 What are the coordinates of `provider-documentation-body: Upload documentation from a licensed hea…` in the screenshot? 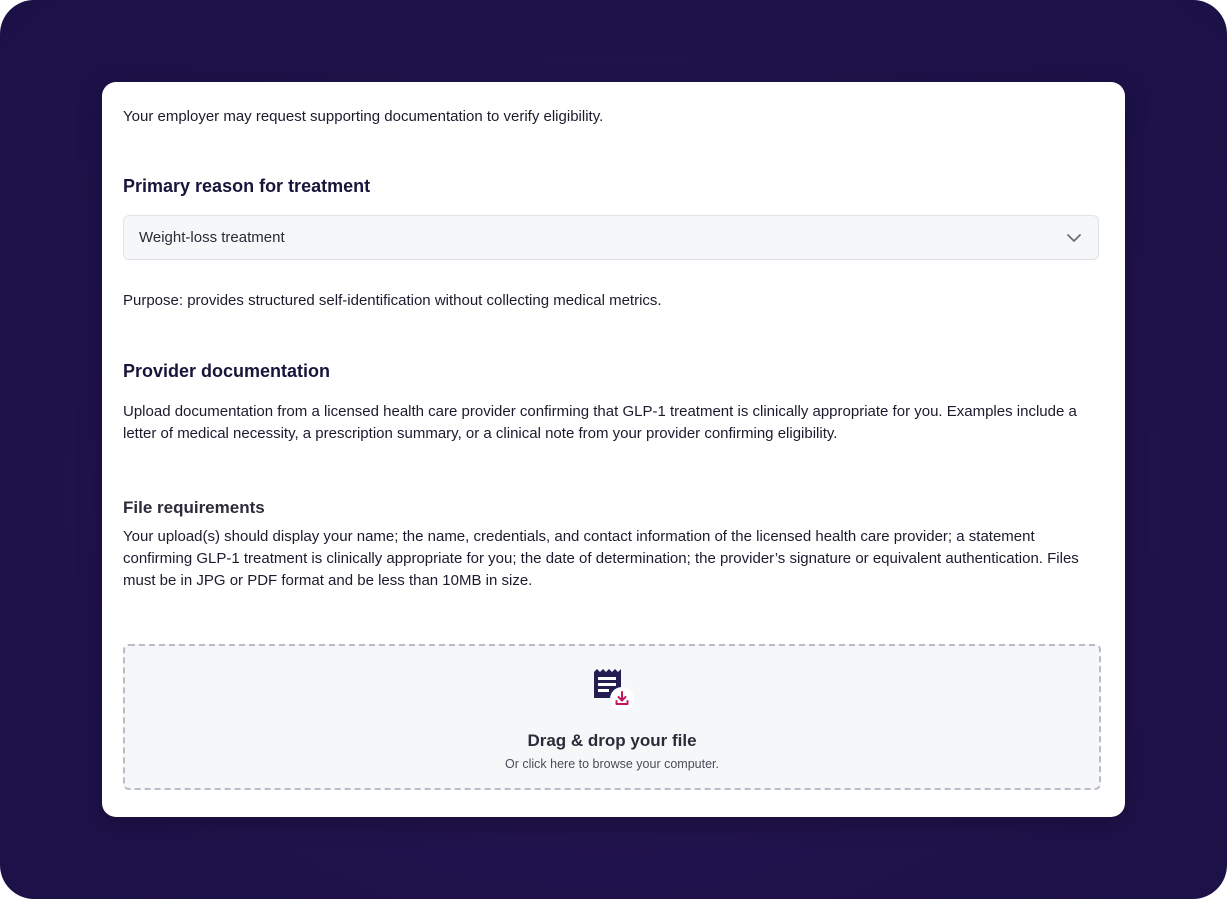 It's located at (600, 422).